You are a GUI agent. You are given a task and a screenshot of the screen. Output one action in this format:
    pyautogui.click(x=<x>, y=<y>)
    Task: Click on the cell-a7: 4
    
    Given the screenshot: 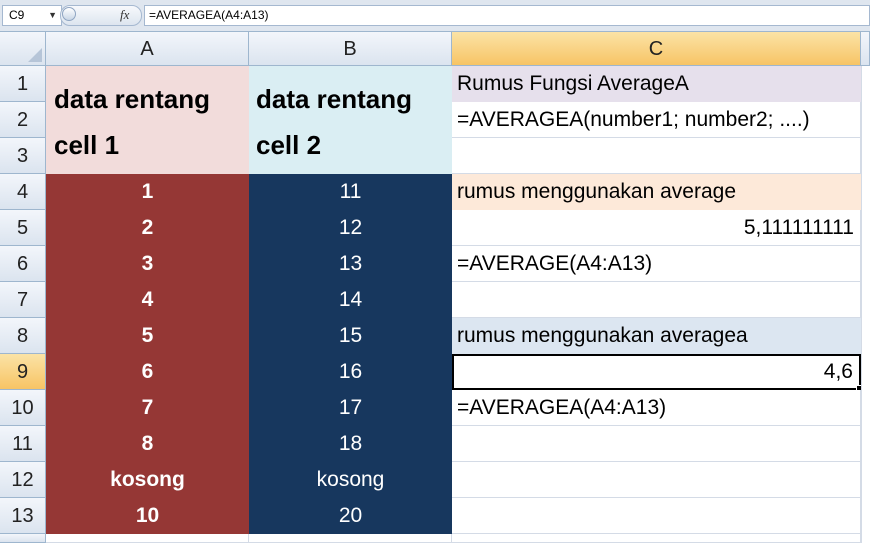 What is the action you would take?
    pyautogui.click(x=147, y=300)
    